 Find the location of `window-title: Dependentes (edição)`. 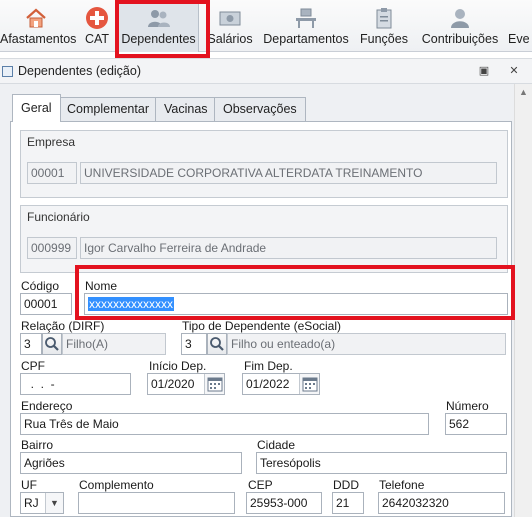

window-title: Dependentes (edição) is located at coordinates (79, 71).